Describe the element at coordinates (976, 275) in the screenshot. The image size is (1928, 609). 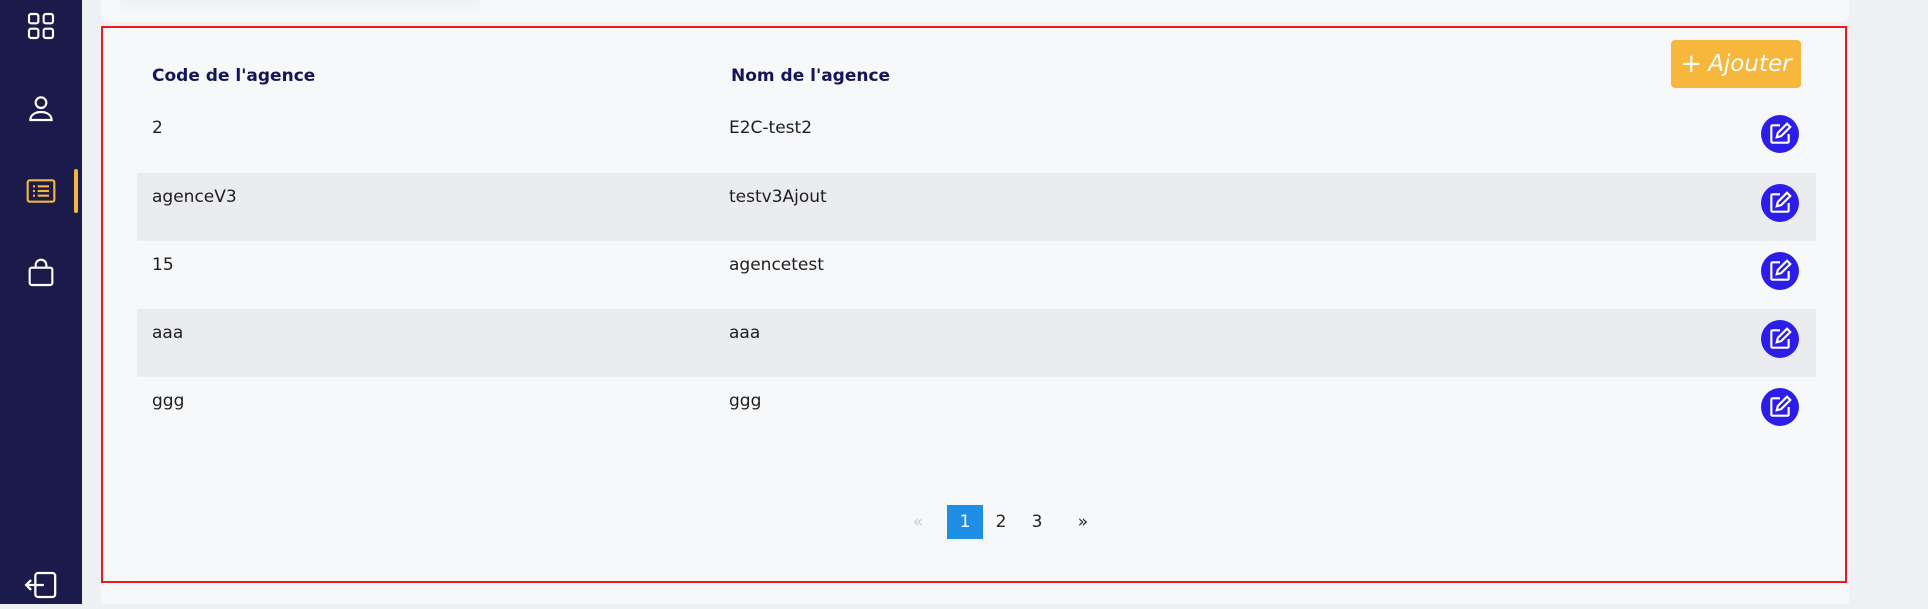
I see `table-row: 15 agencetest` at that location.